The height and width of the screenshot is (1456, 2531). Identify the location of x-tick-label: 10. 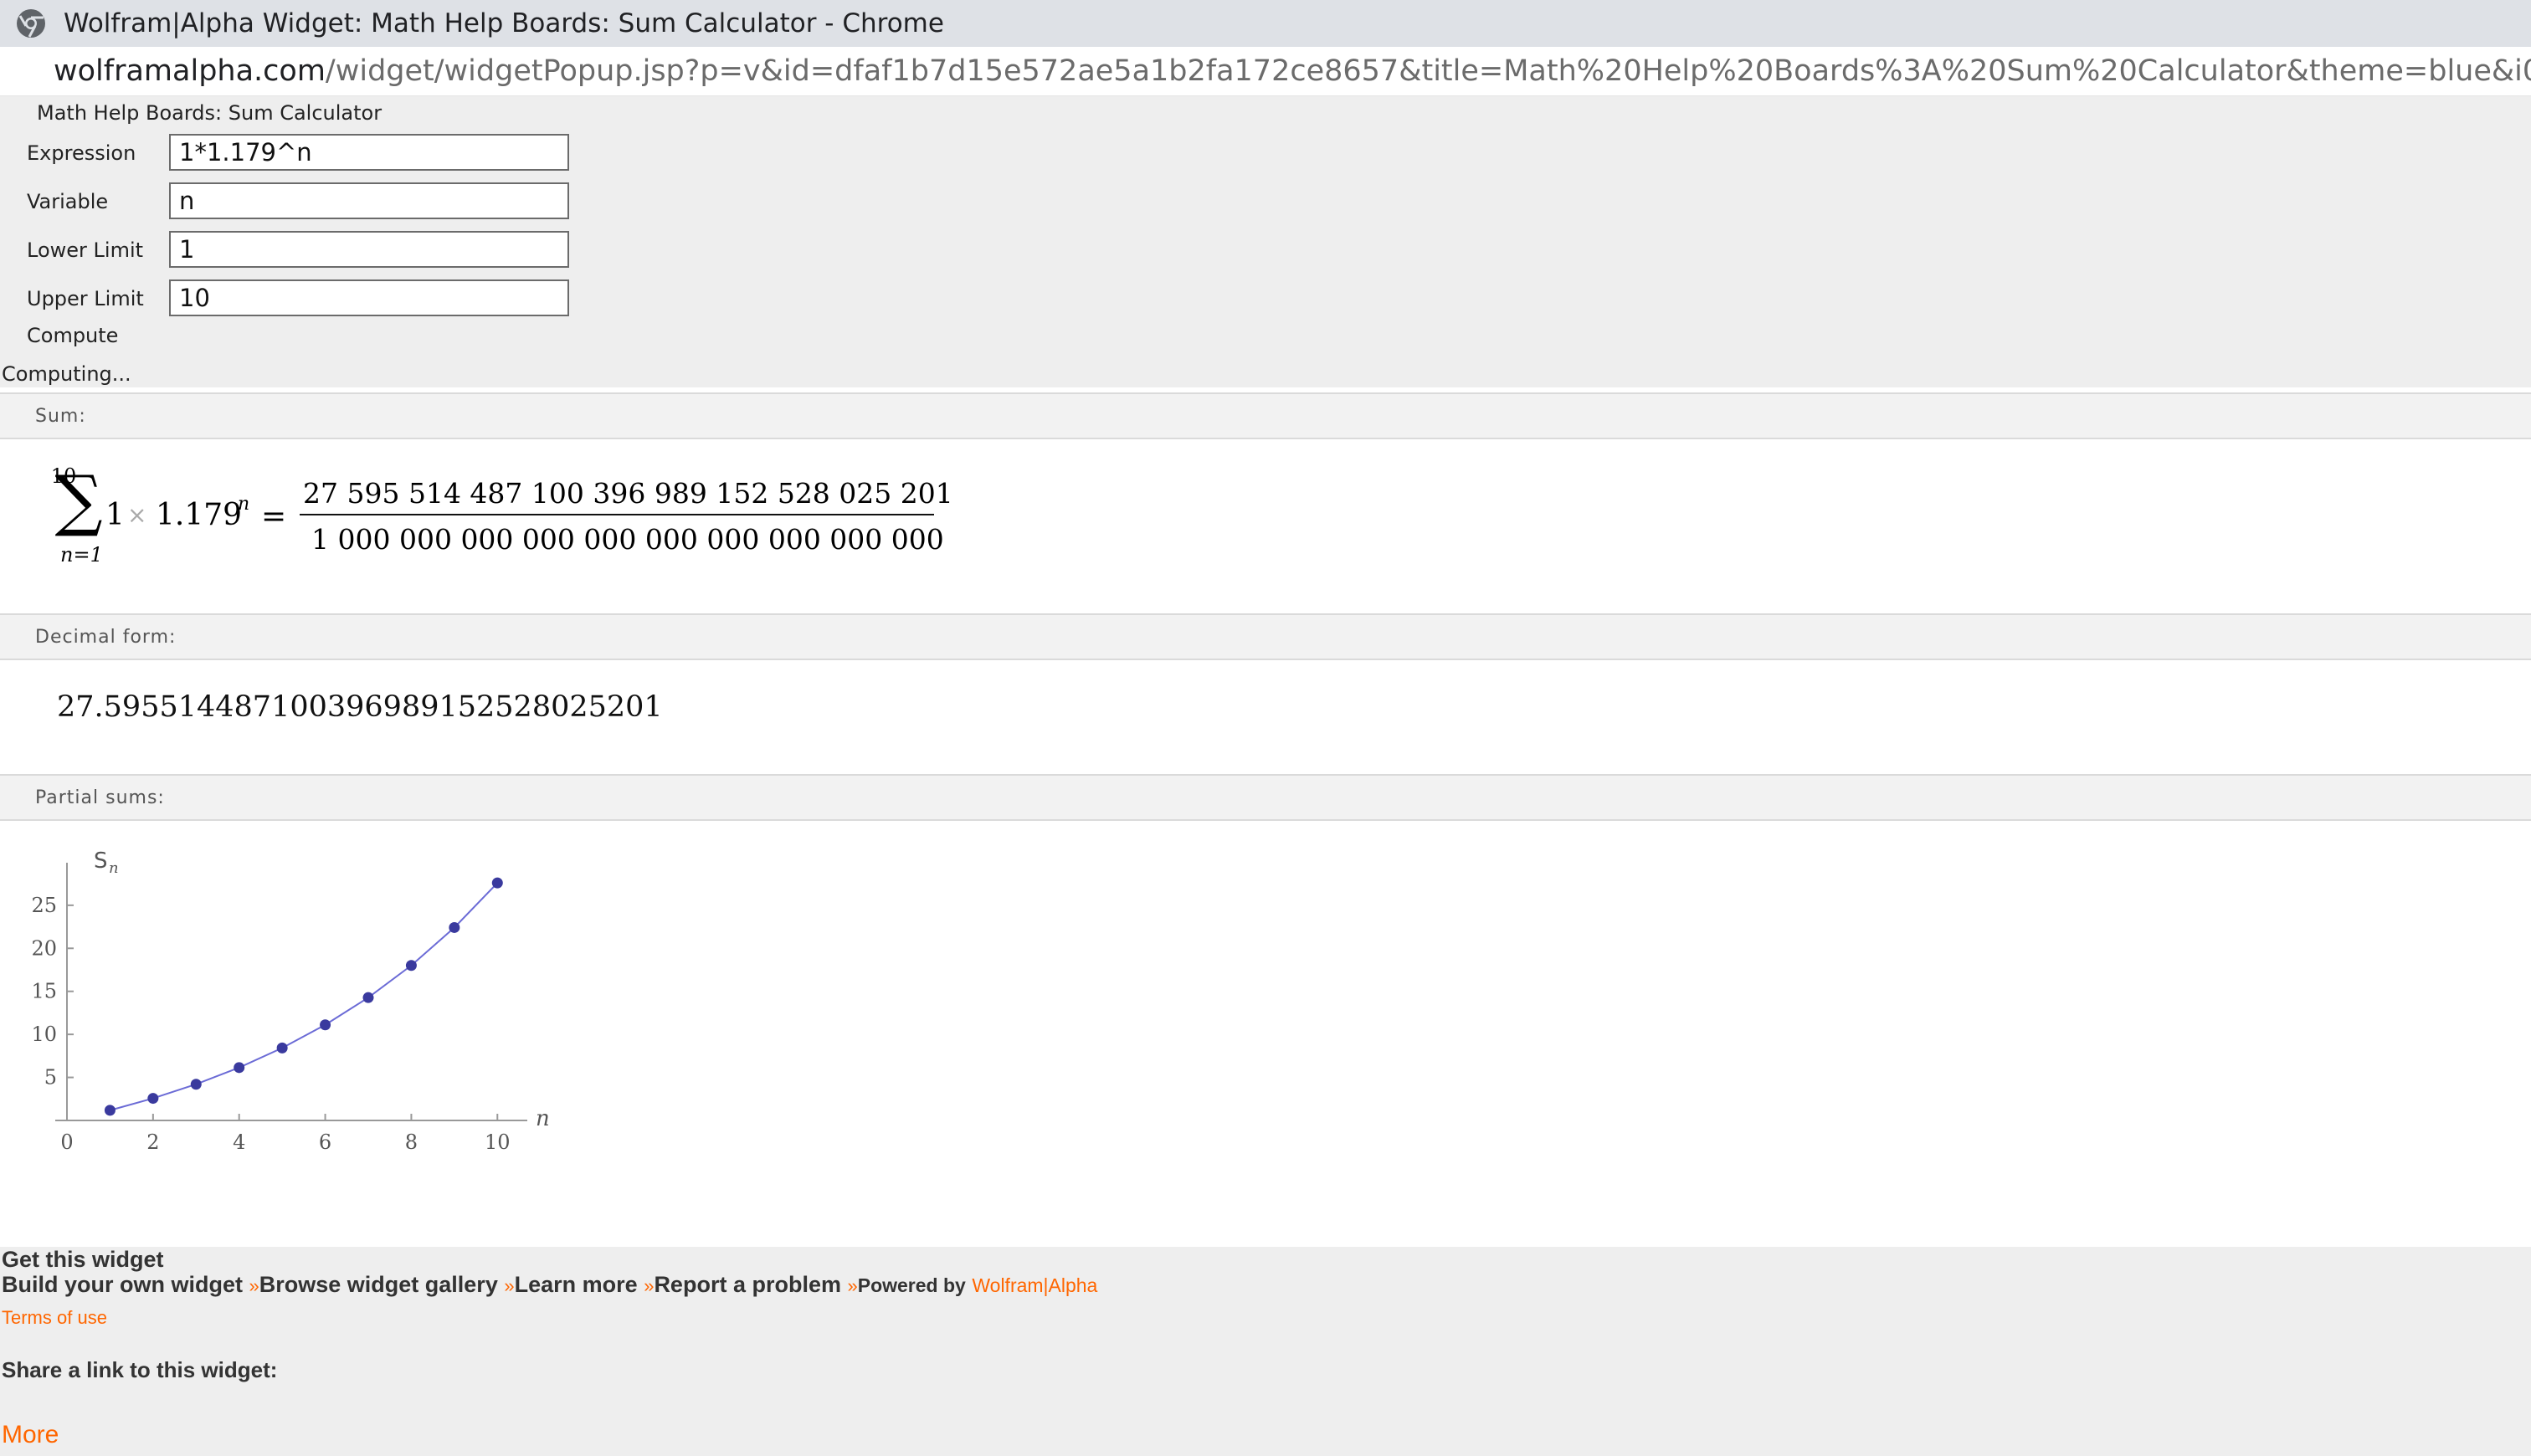
(498, 1142).